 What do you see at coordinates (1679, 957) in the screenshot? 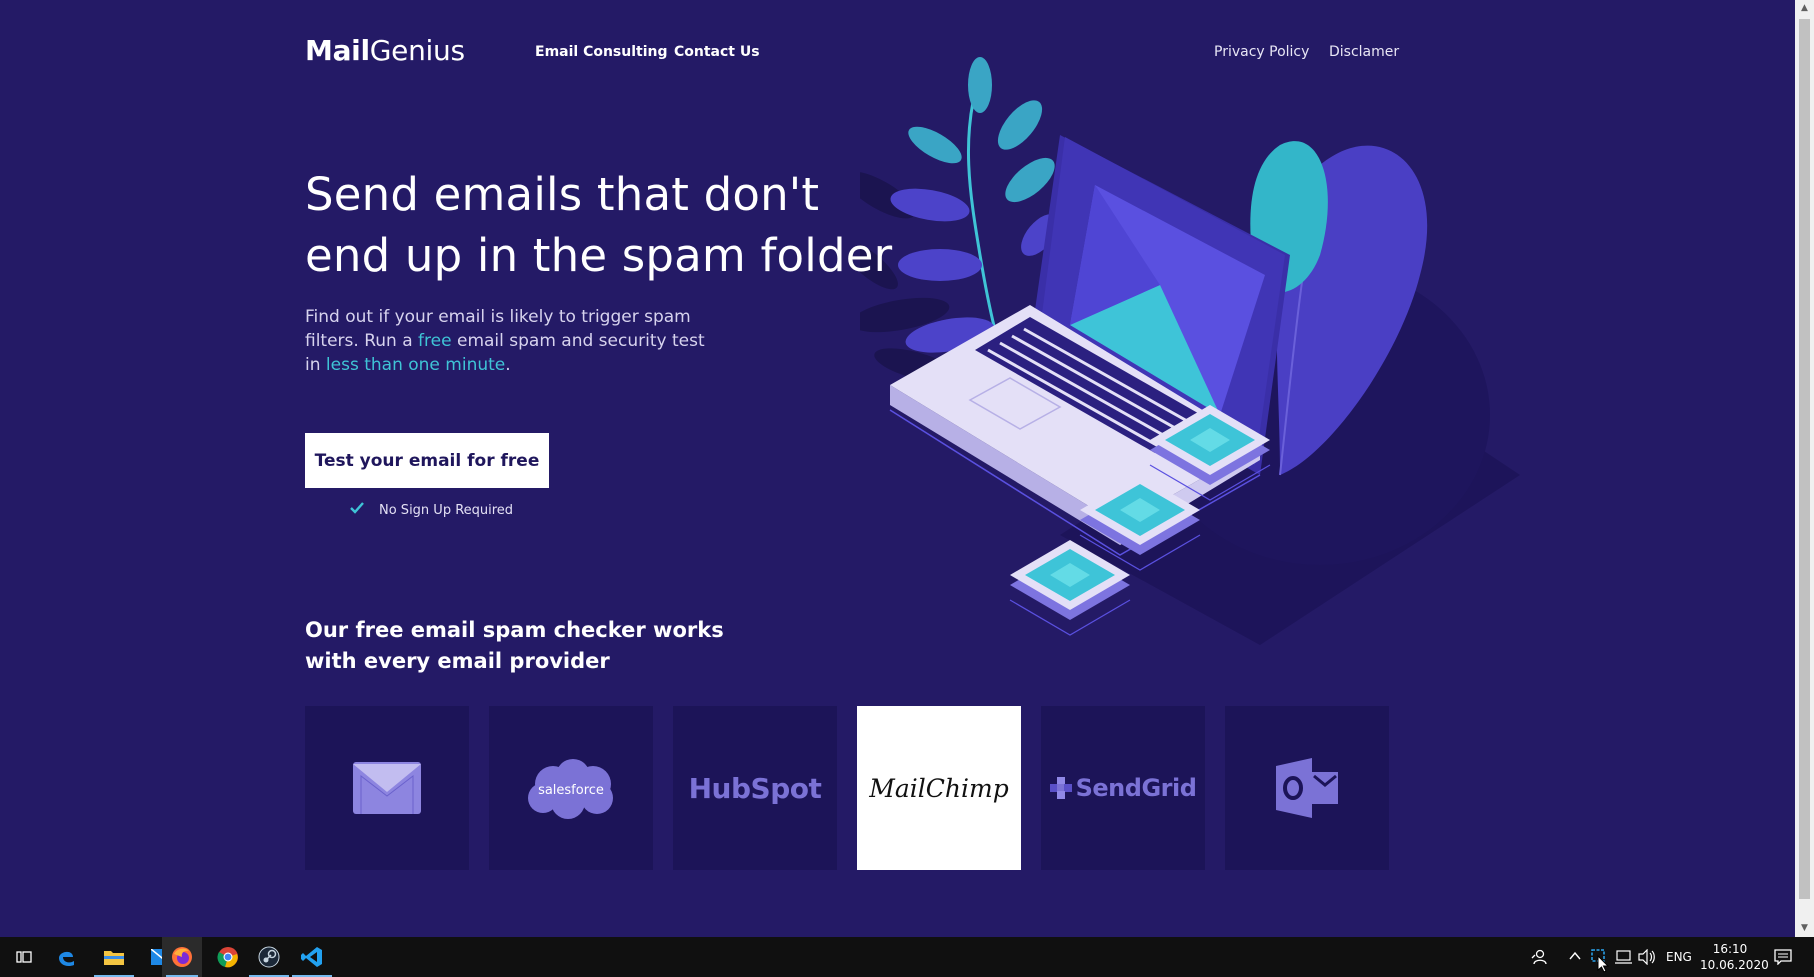
I see `language-indicator: ENG` at bounding box center [1679, 957].